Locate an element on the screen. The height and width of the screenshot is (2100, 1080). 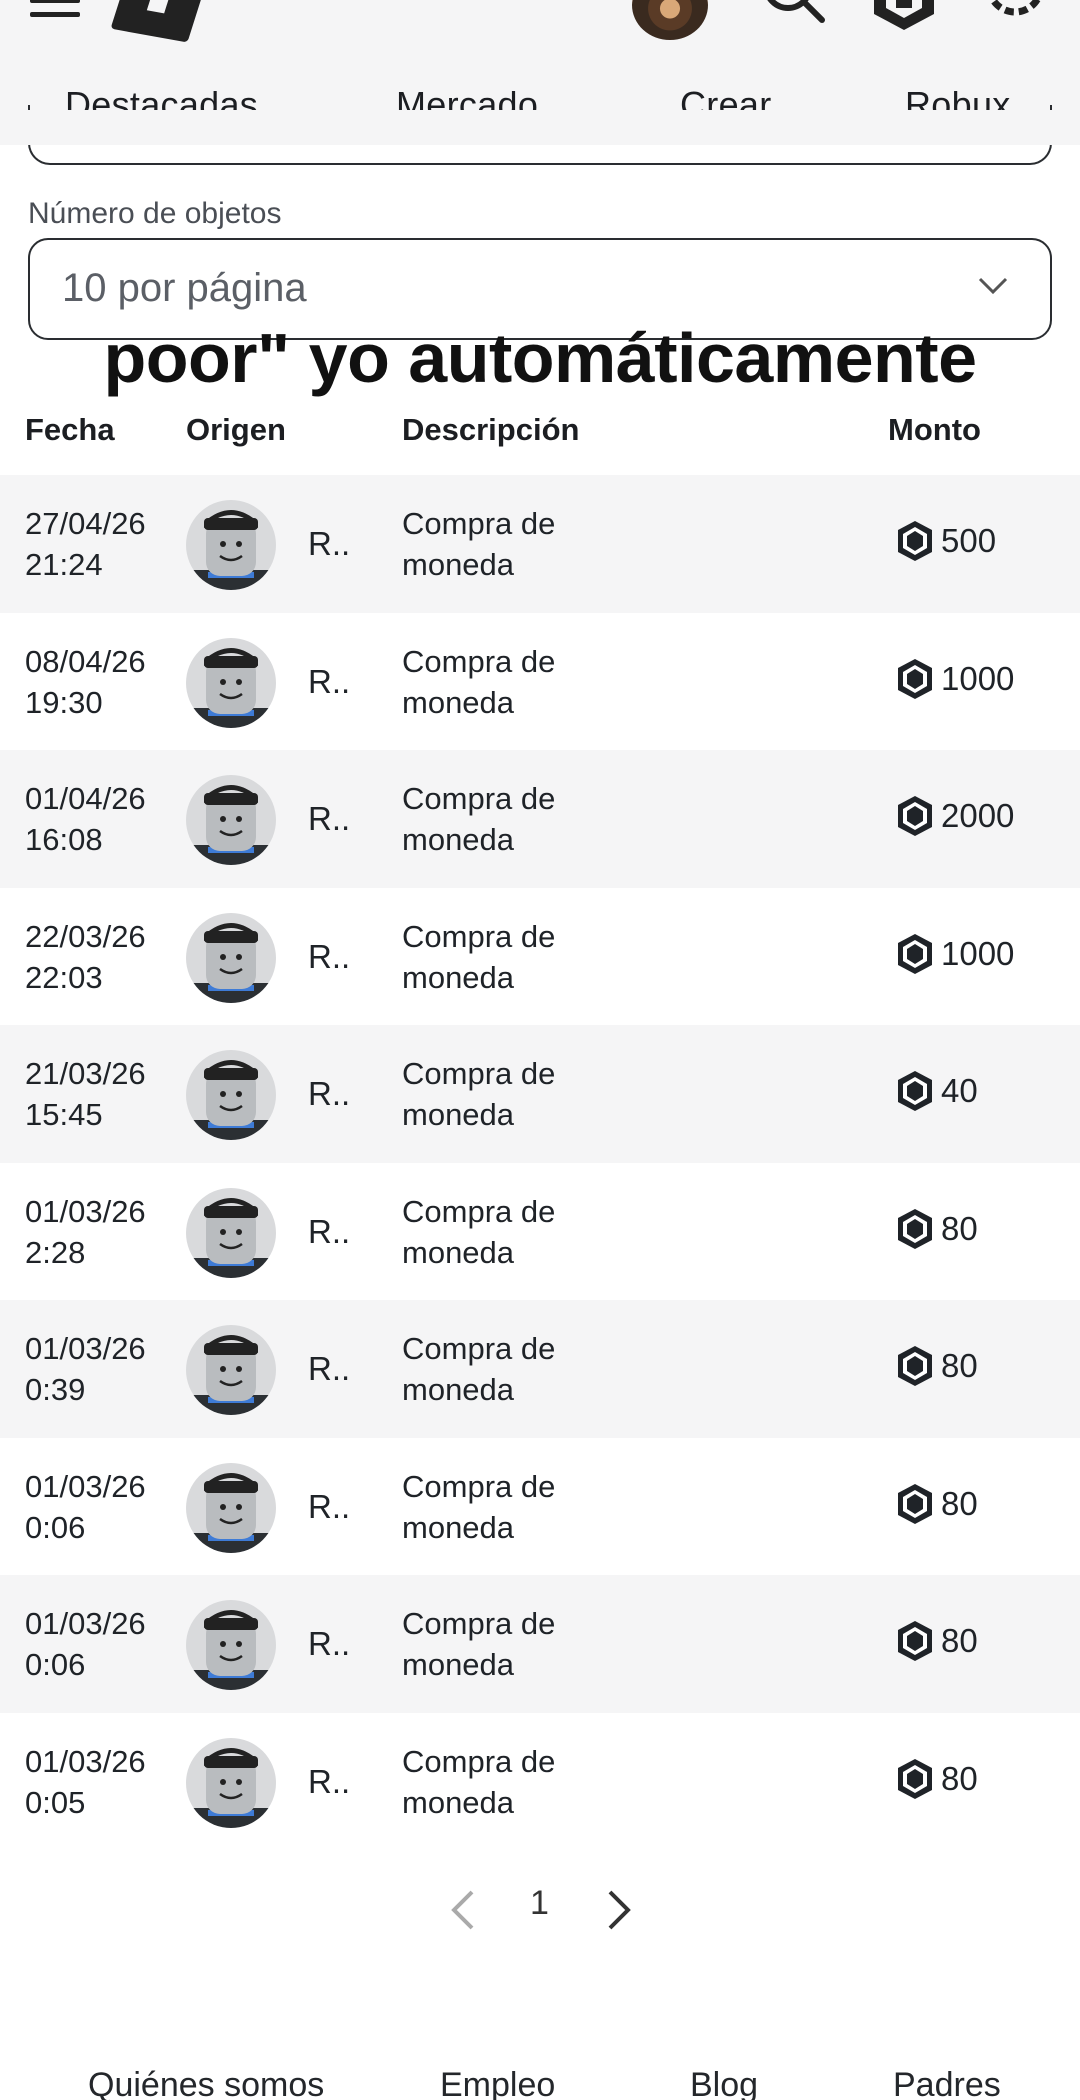
table-header: Fecha Origen Descripción Monto is located at coordinates (540, 433).